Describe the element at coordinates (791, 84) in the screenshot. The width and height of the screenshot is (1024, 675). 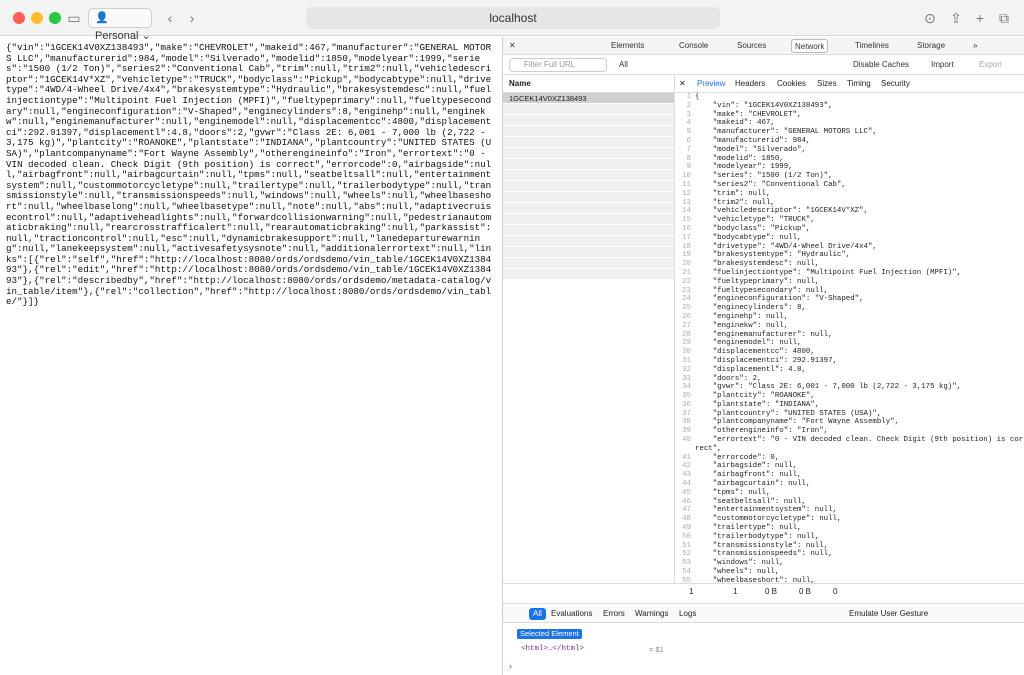
I see `tab-cookies: Cookies` at that location.